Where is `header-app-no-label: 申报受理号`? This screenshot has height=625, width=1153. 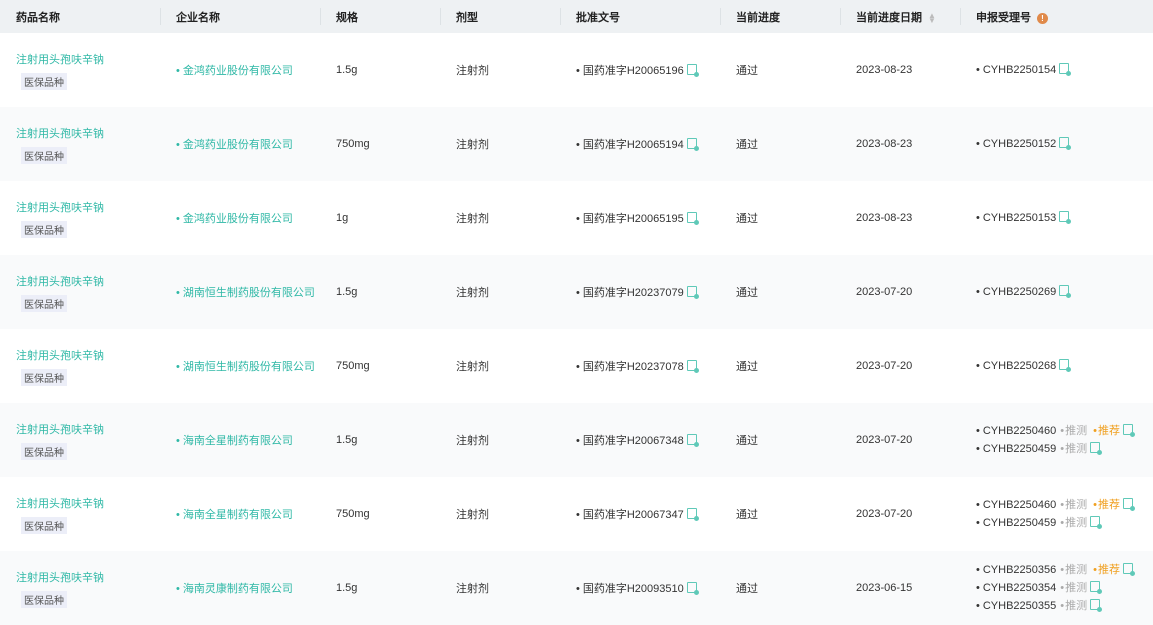
header-app-no-label: 申报受理号 is located at coordinates (1003, 17).